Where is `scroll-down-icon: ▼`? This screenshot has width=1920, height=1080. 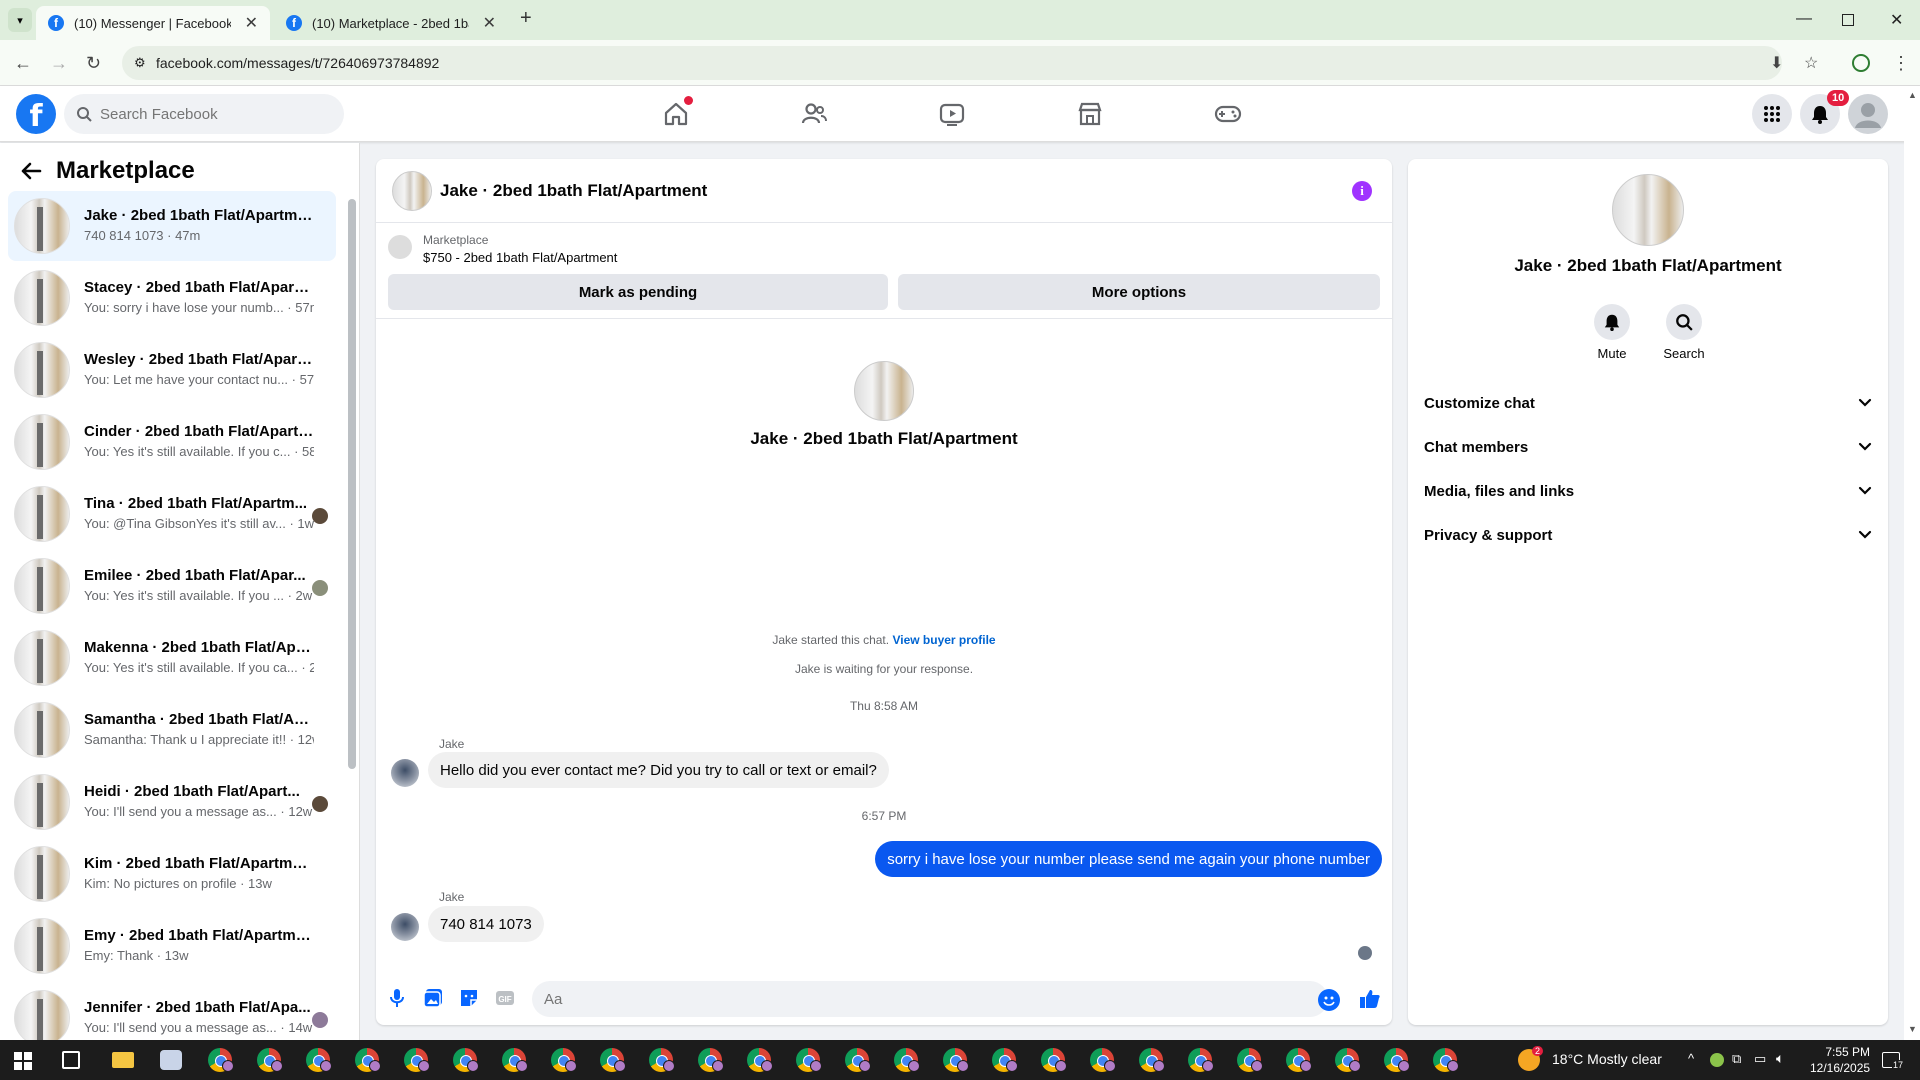
scroll-down-icon: ▼ is located at coordinates (1912, 1029).